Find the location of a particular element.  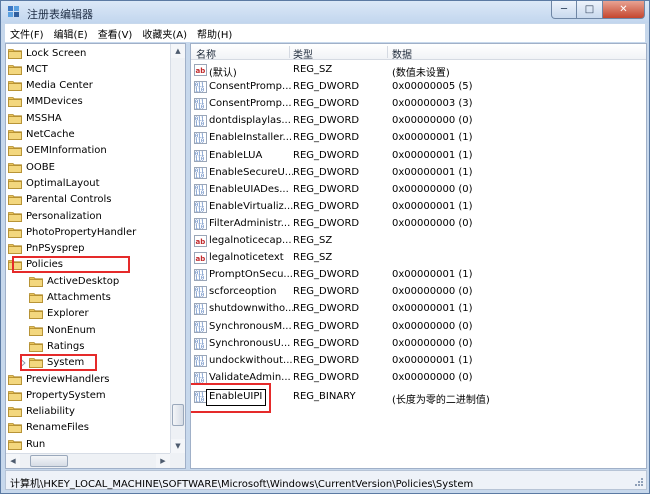

minimize-button: ─ is located at coordinates (564, 10).